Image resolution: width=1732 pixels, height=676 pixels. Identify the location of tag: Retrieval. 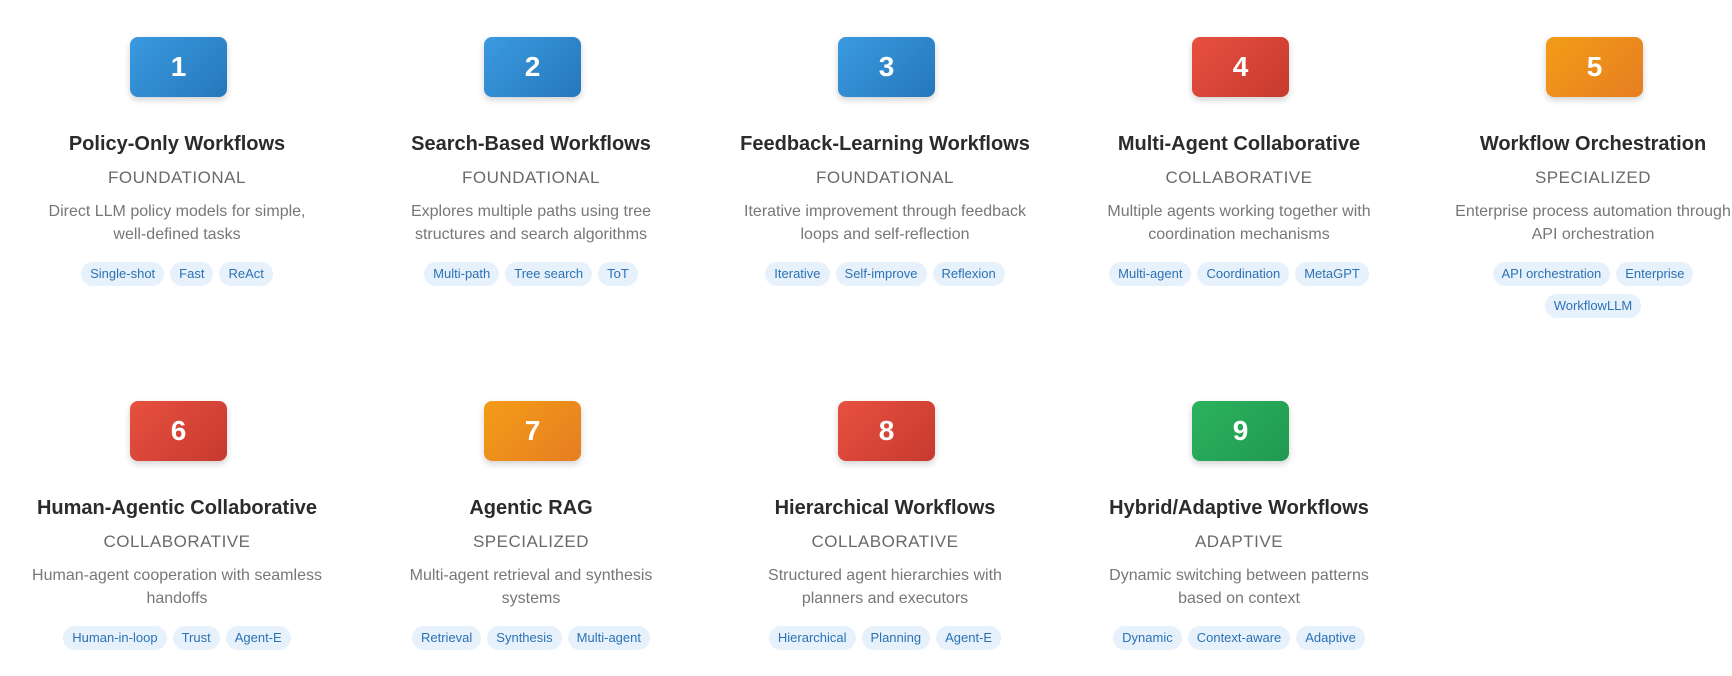
(447, 638).